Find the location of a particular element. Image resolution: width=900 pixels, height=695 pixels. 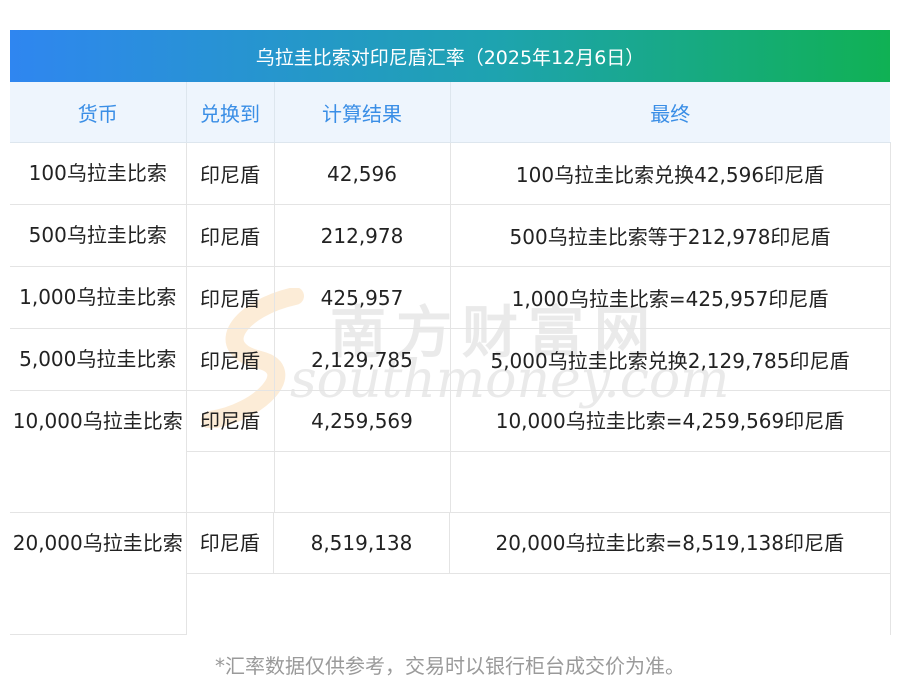

table-title: 乌拉圭比索对印尼盾汇率（2025年12月6日） is located at coordinates (450, 56).